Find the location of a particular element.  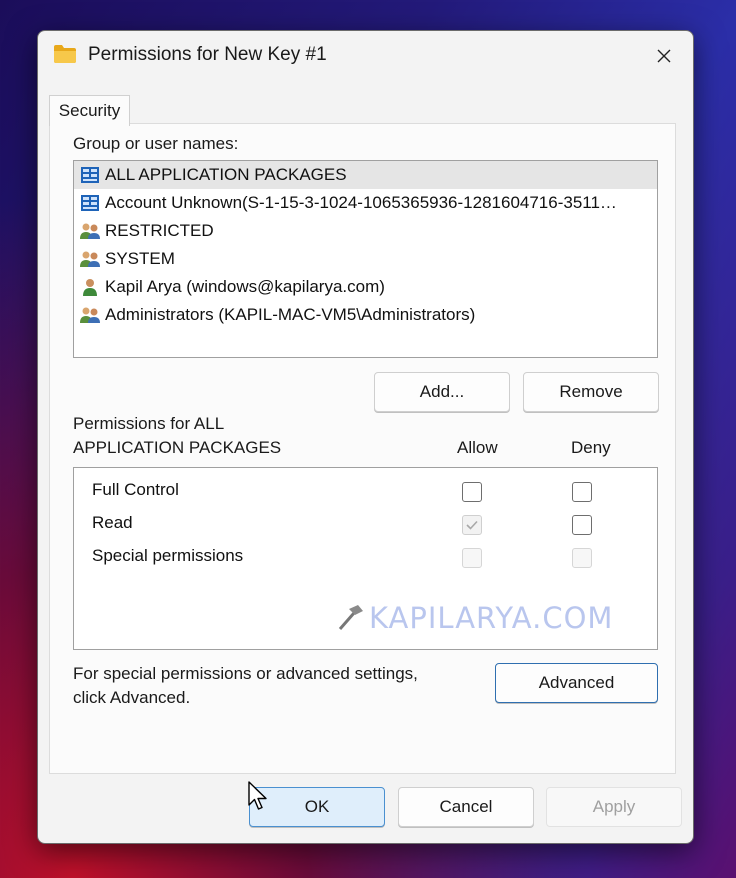

user-icon is located at coordinates (90, 287).